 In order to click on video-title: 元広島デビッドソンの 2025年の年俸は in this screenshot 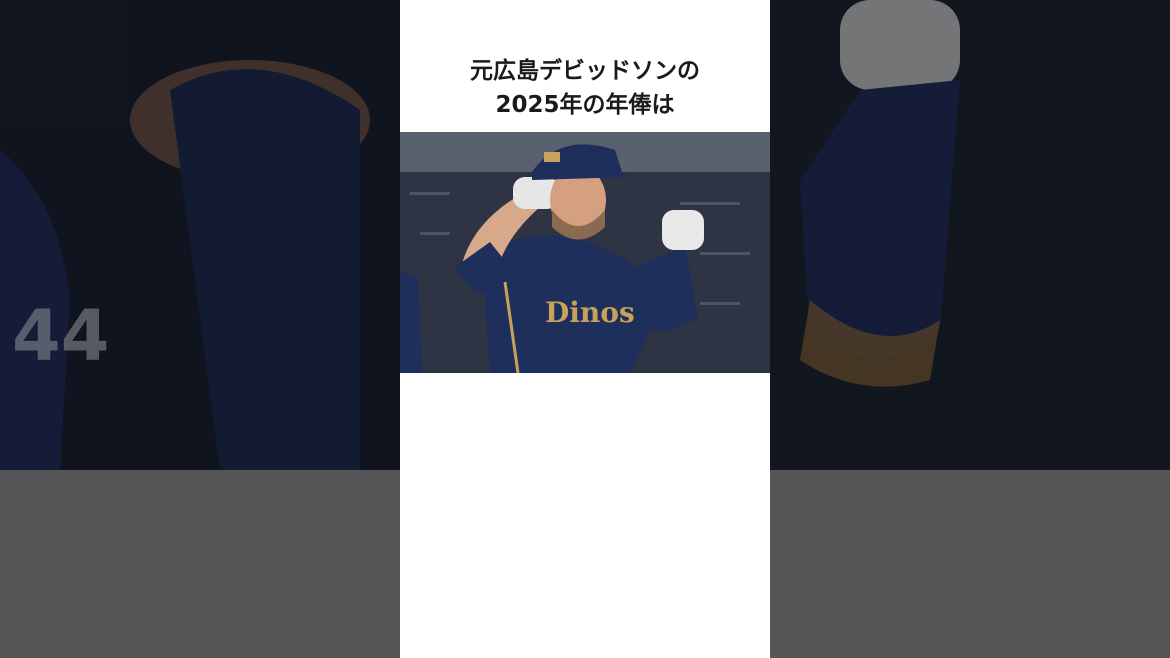, I will do `click(585, 88)`.